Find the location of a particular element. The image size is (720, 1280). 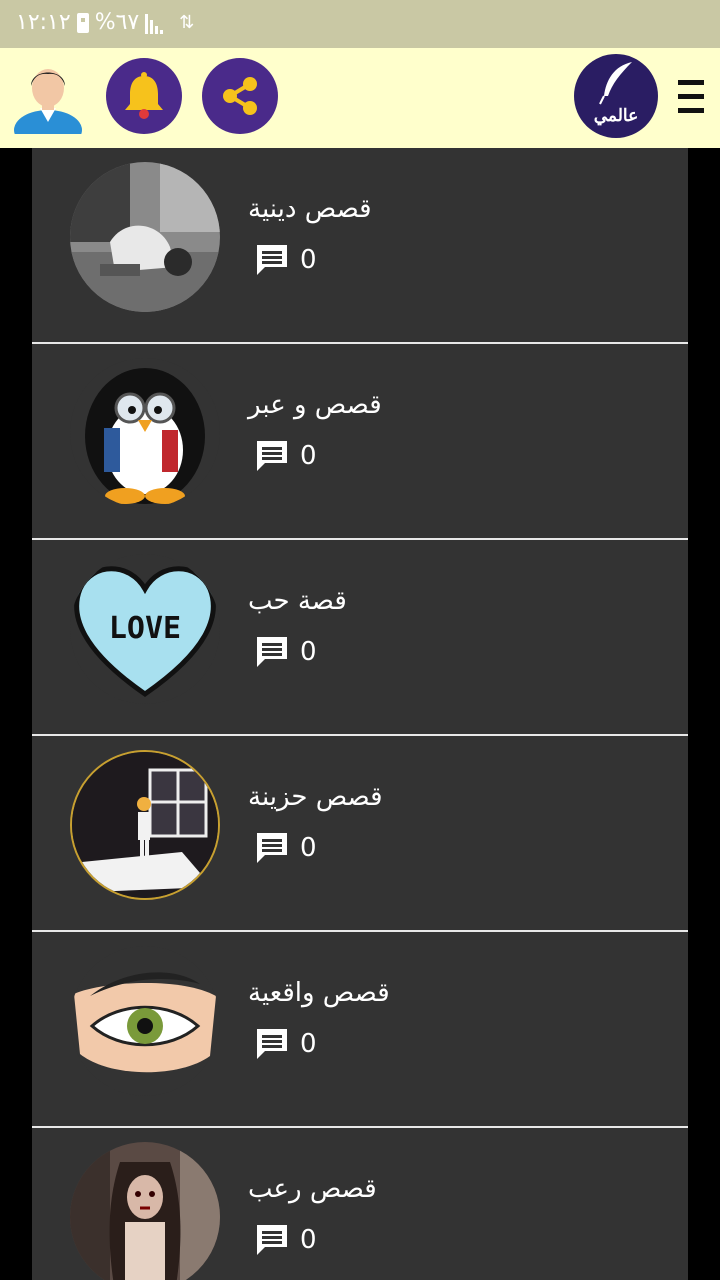

profile-button is located at coordinates (48, 105).